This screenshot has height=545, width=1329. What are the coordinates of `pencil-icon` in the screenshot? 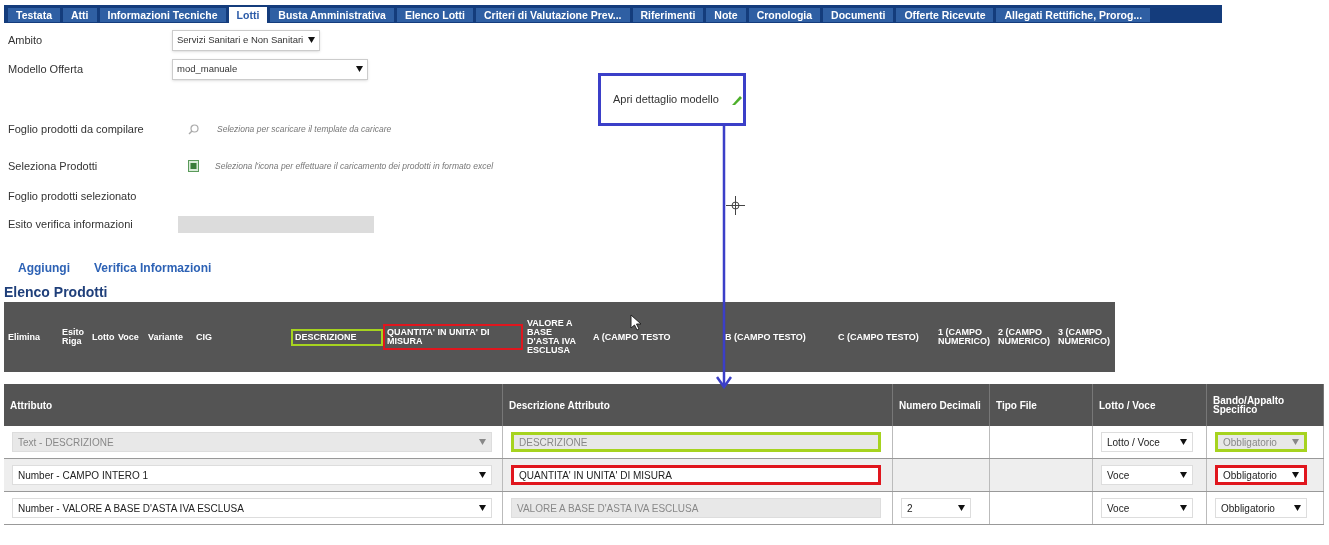 It's located at (736, 99).